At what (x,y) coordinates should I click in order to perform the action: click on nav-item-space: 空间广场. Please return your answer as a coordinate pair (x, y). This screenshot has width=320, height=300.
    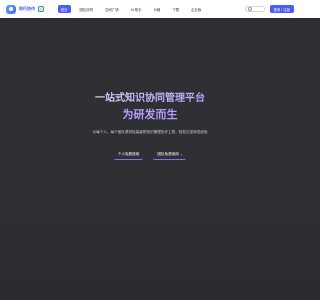
    Looking at the image, I should click on (112, 9).